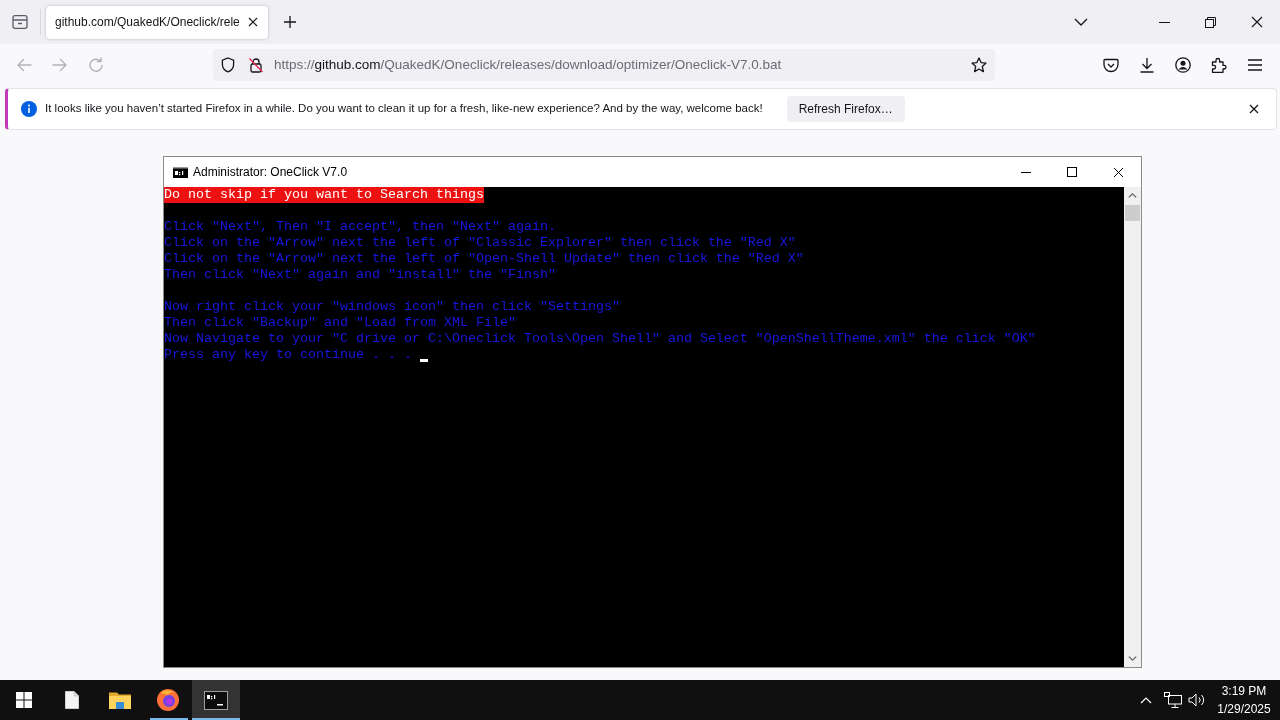 The height and width of the screenshot is (720, 1280). Describe the element at coordinates (340, 323) in the screenshot. I see `console-line: Then click "Backup" and "Load from XML File"` at that location.